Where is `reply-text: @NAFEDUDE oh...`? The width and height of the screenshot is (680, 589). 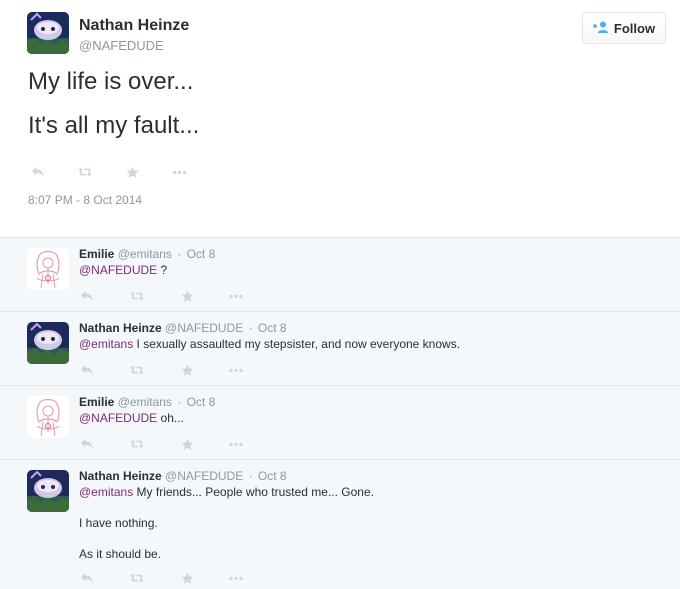 reply-text: @NAFEDUDE oh... is located at coordinates (131, 418).